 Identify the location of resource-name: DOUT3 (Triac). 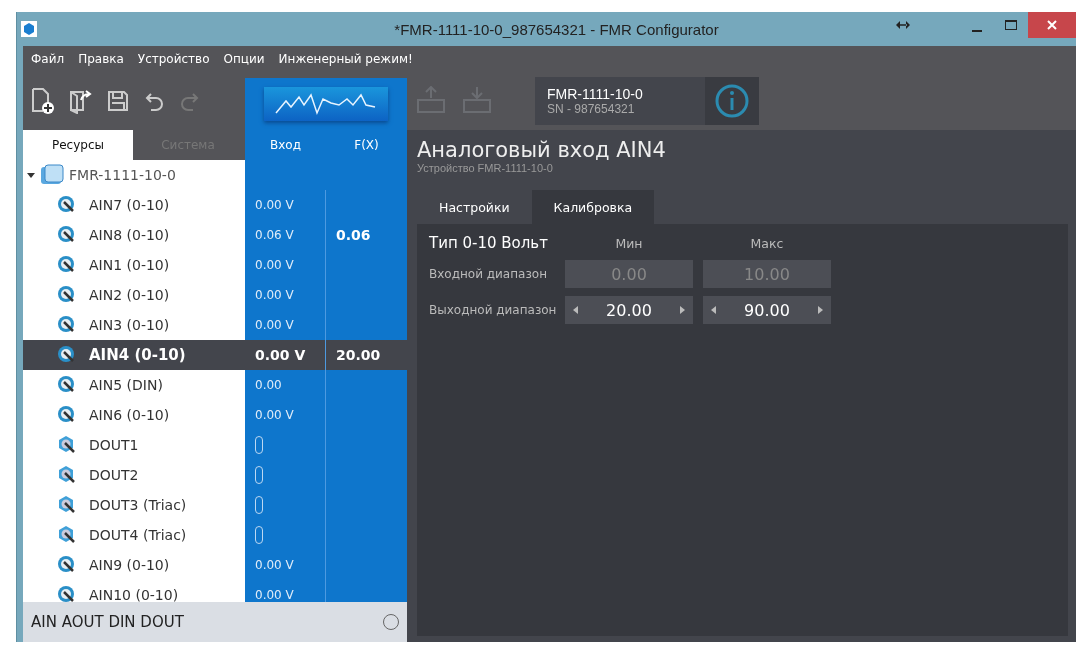
(138, 505).